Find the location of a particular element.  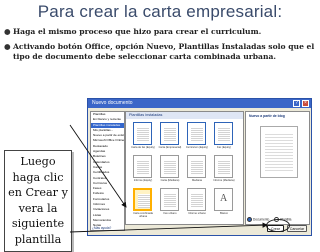

template-label: Informe urbano is located at coordinates (197, 213).